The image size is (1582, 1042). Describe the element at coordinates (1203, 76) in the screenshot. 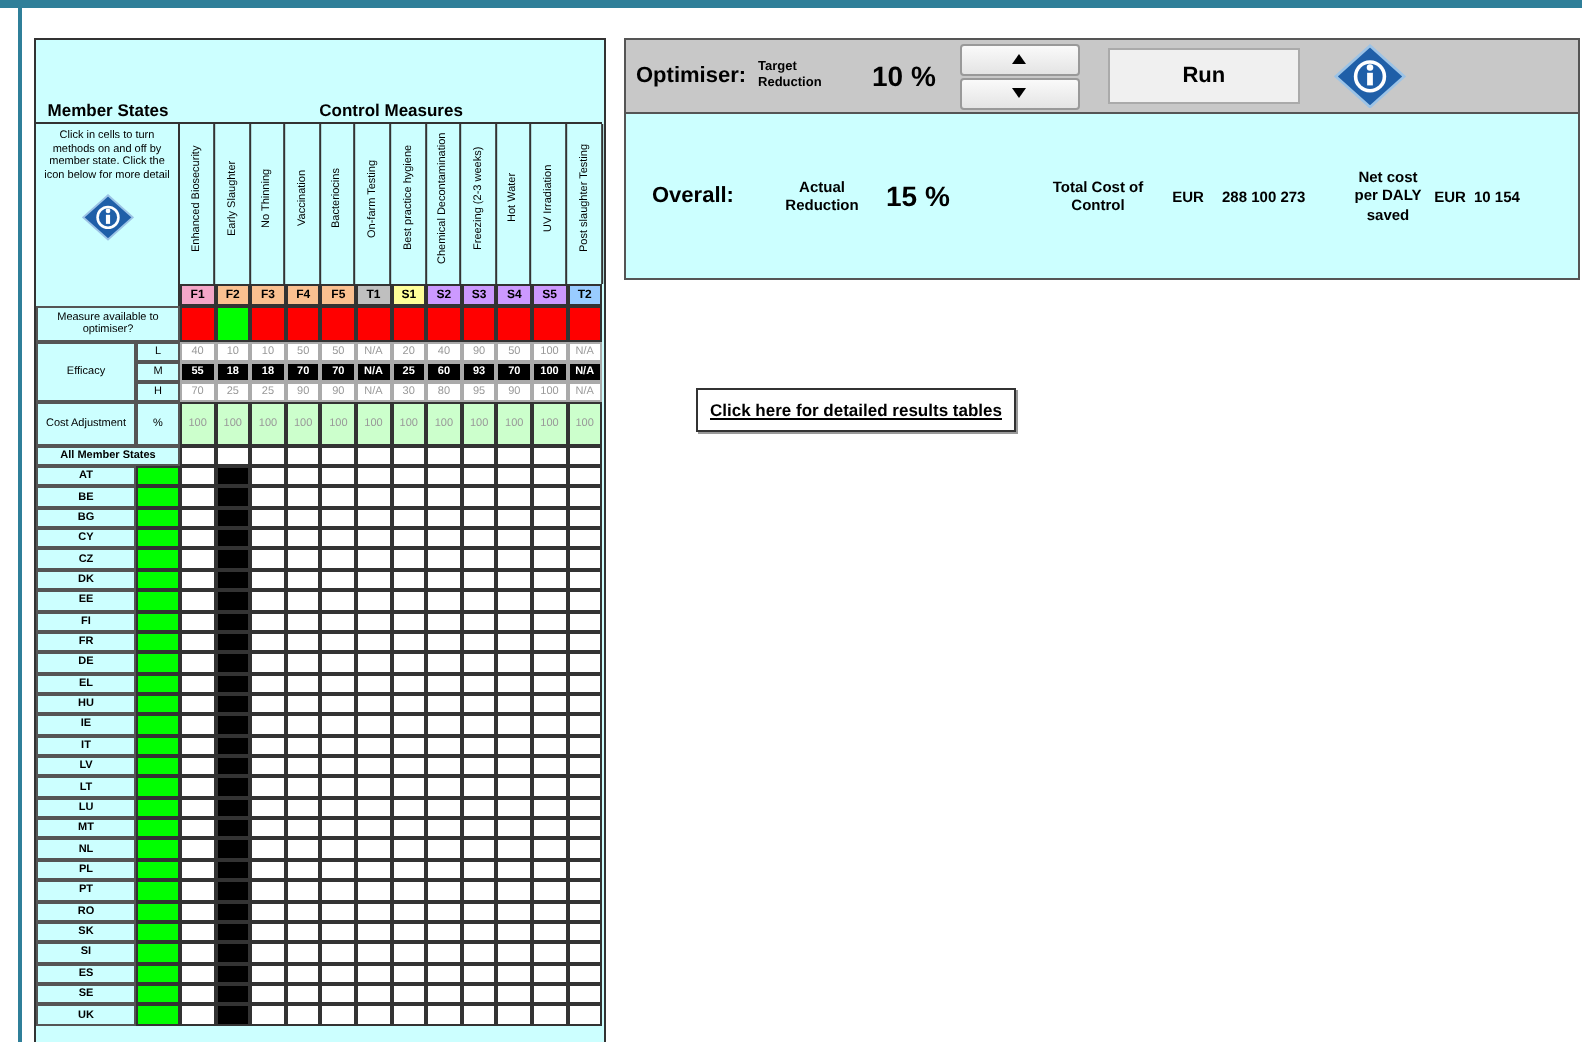

I see `run-button: Run` at that location.